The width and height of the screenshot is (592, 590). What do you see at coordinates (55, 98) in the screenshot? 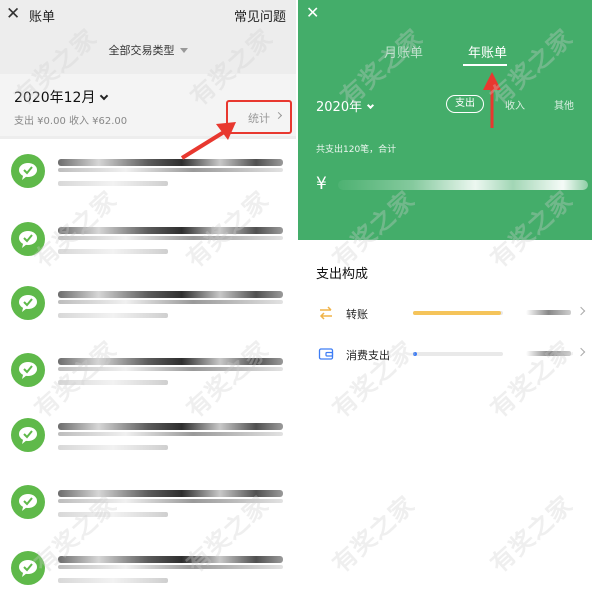
I see `month-label: 2020年12月` at bounding box center [55, 98].